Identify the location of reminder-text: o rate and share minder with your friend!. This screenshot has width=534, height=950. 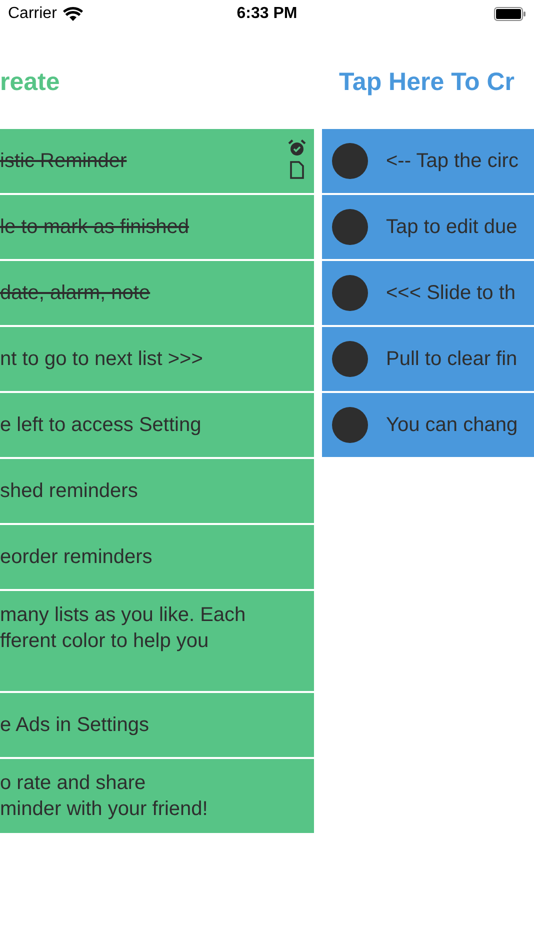
(104, 796).